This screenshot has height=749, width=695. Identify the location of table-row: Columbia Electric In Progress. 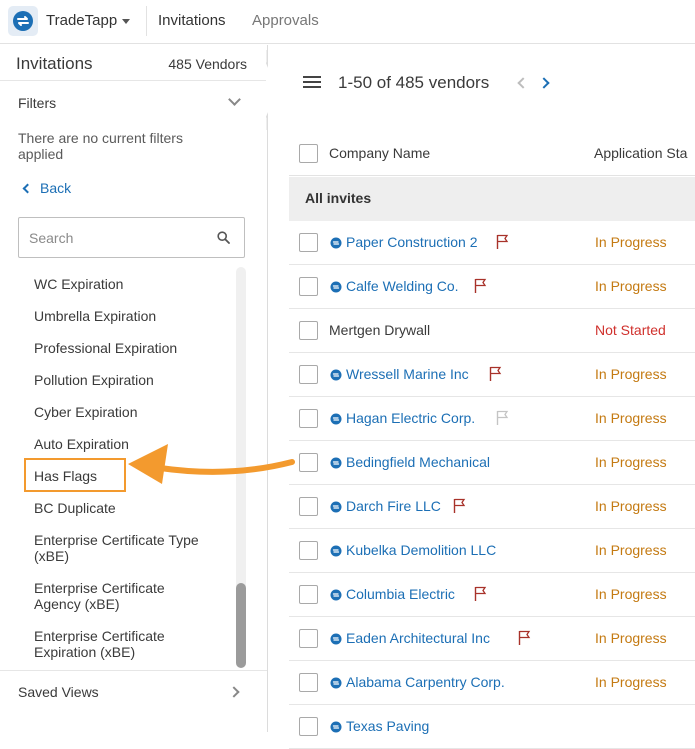
(492, 595).